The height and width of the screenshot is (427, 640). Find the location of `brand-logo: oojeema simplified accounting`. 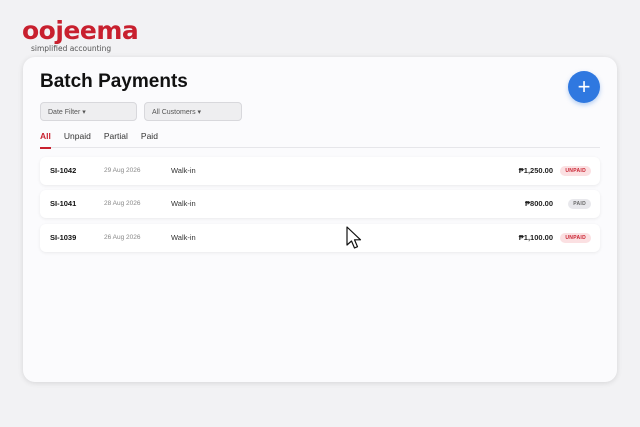

brand-logo: oojeema simplified accounting is located at coordinates (80, 35).